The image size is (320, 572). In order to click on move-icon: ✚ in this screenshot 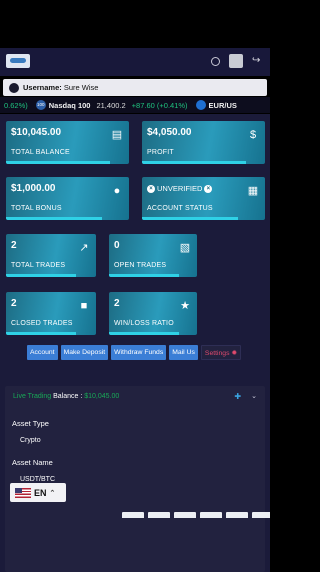, I will do `click(237, 396)`.